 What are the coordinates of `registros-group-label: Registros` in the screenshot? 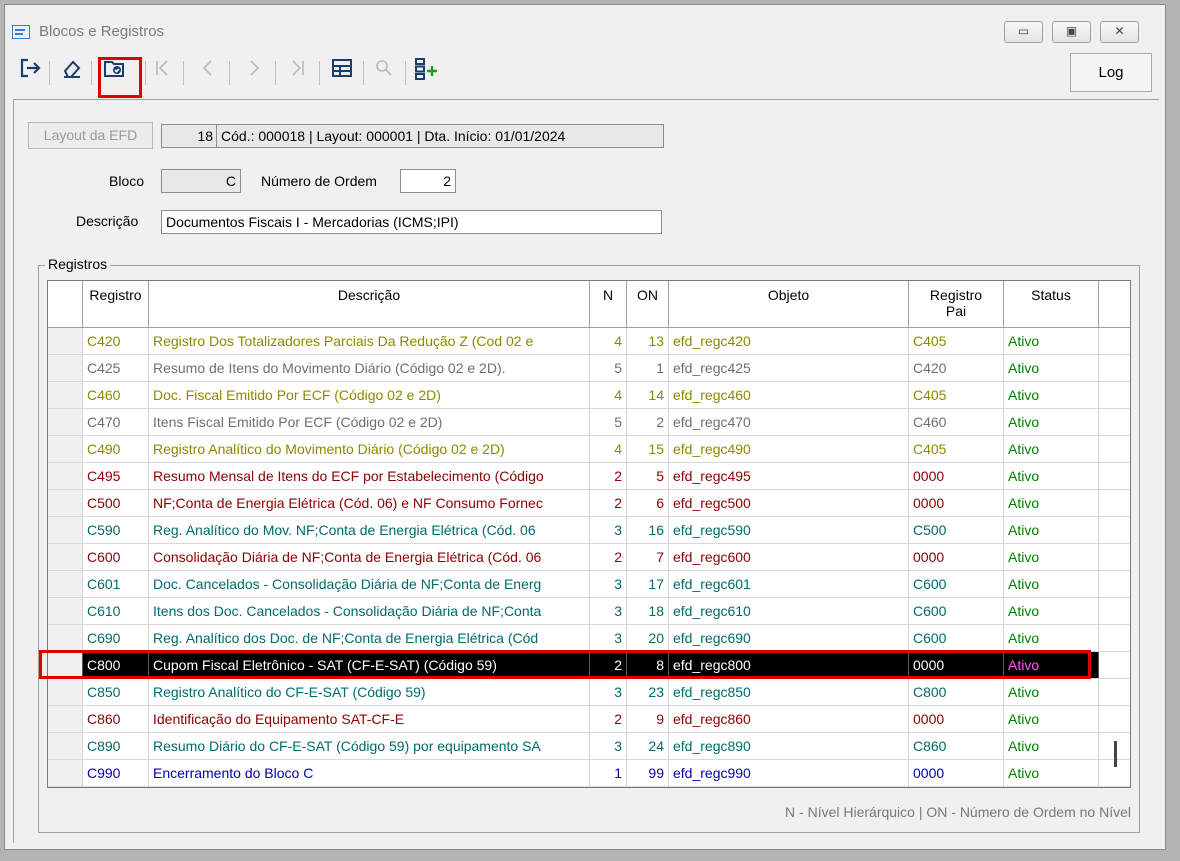 It's located at (78, 264).